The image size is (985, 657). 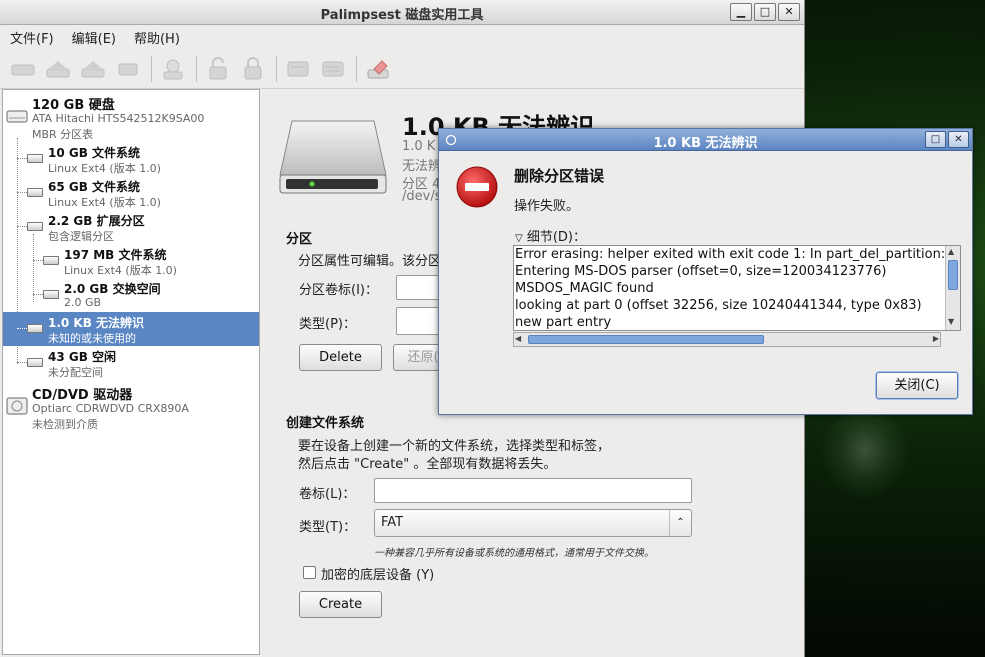 What do you see at coordinates (935, 139) in the screenshot?
I see `dialog-maximize-button: □` at bounding box center [935, 139].